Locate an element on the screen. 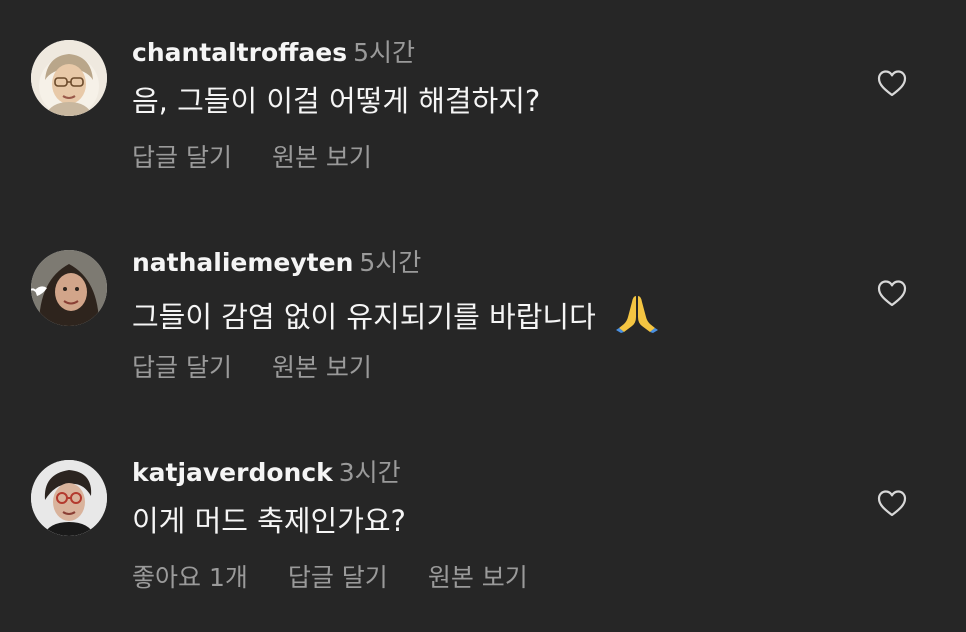  comment-text-body: 그들이 감염 없이 유지되기를 바랍니다 is located at coordinates (364, 317).